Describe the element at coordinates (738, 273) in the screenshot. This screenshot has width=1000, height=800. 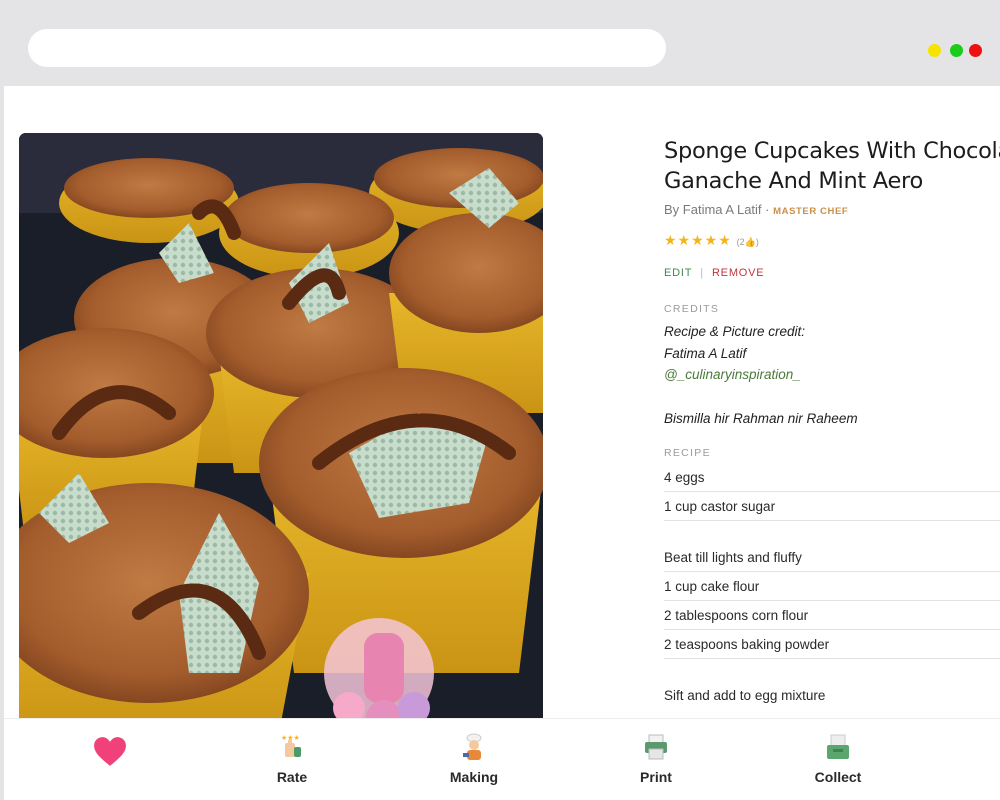
I see `remove-link: REMOVE` at that location.